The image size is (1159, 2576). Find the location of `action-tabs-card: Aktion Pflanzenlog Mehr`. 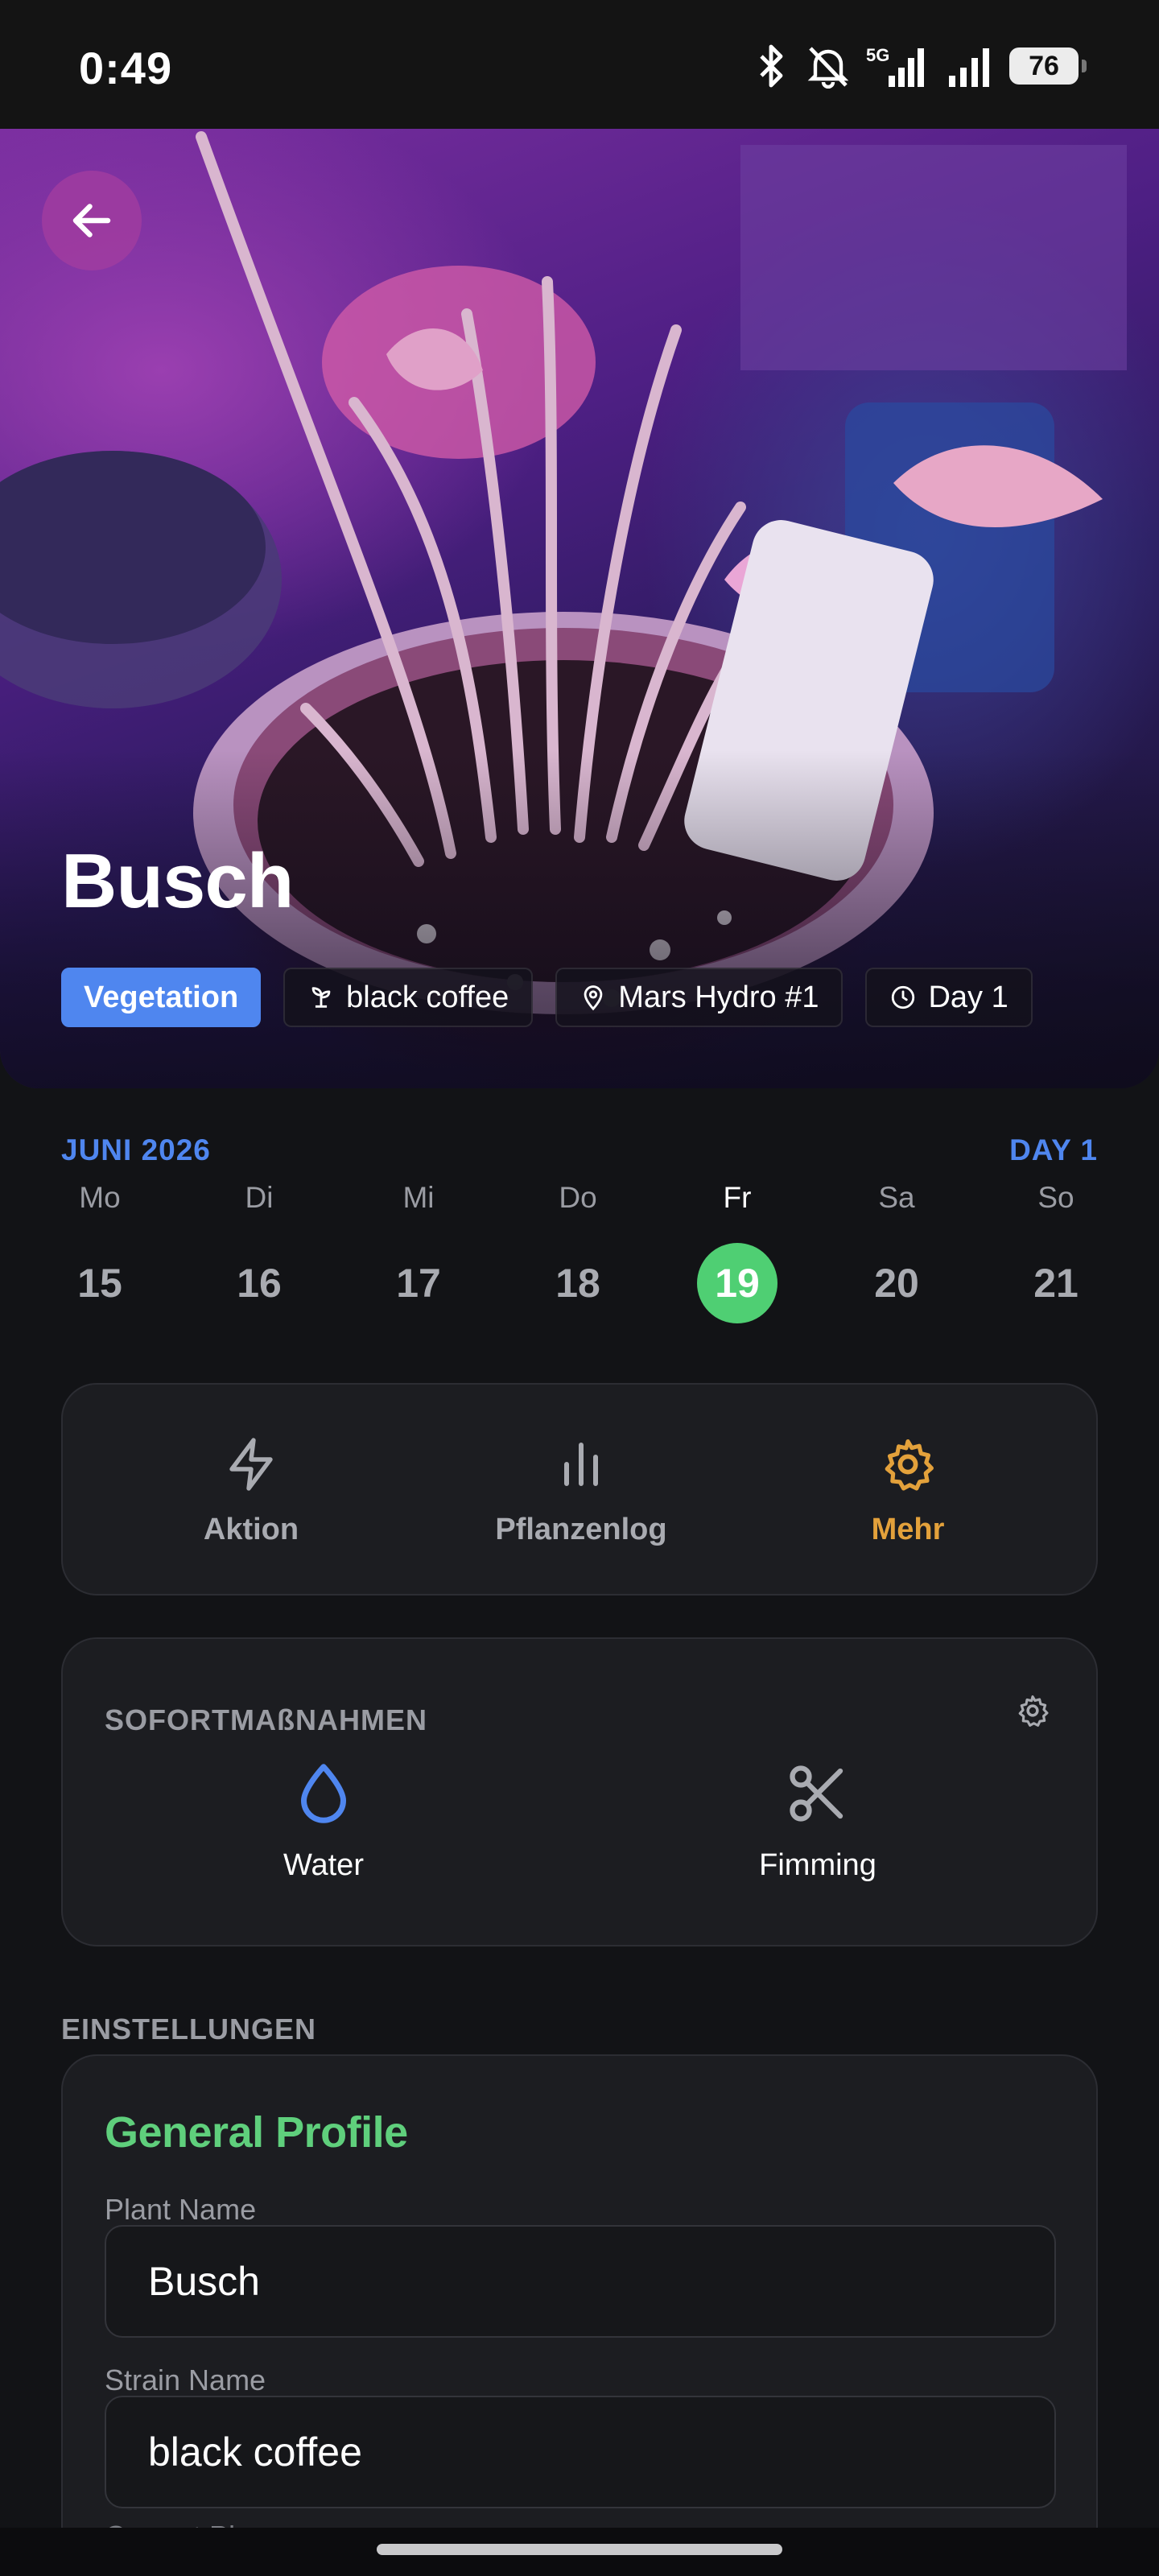

action-tabs-card: Aktion Pflanzenlog Mehr is located at coordinates (579, 1489).